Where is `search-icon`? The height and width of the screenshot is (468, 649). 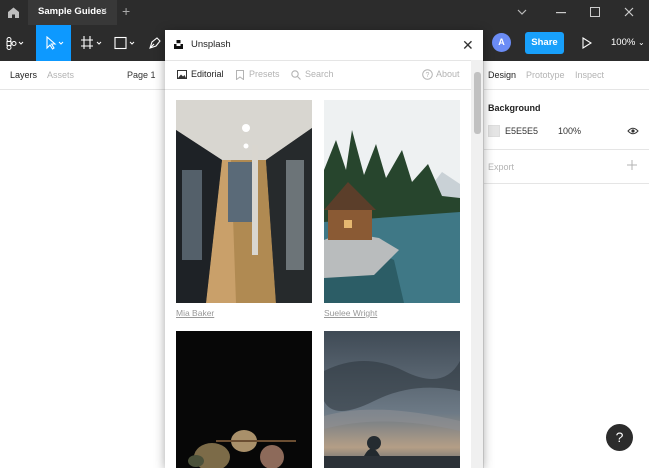
search-icon is located at coordinates (296, 75).